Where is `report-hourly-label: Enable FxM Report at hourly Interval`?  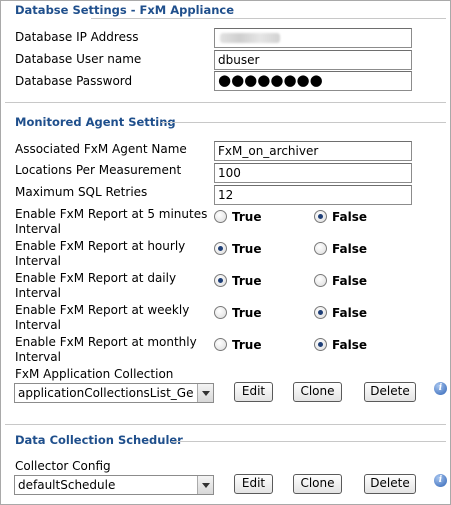
report-hourly-label: Enable FxM Report at hourly Interval is located at coordinates (100, 253).